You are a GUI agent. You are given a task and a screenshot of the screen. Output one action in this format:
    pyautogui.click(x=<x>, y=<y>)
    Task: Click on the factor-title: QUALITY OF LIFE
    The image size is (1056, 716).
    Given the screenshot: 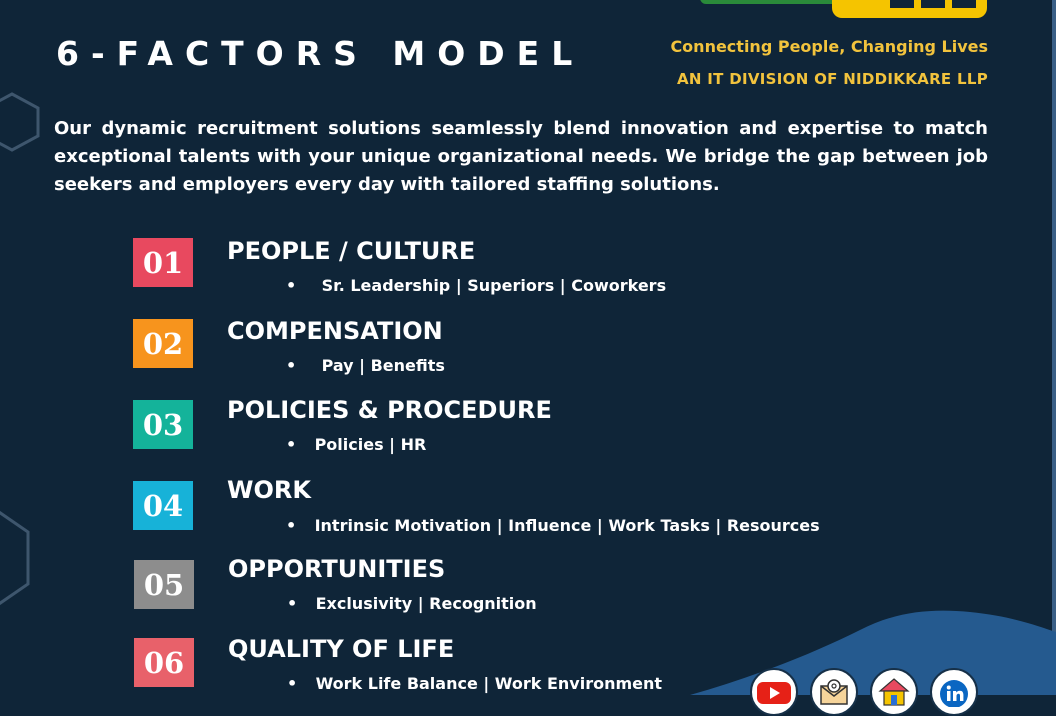 What is the action you would take?
    pyautogui.click(x=341, y=649)
    